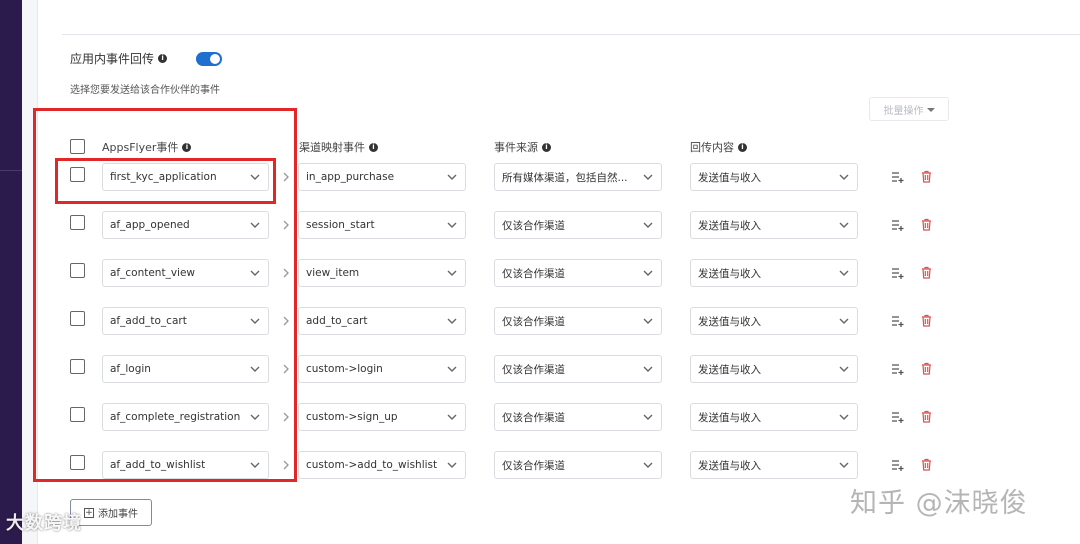 The image size is (1080, 544). Describe the element at coordinates (333, 273) in the screenshot. I see `select-value: view_item` at that location.